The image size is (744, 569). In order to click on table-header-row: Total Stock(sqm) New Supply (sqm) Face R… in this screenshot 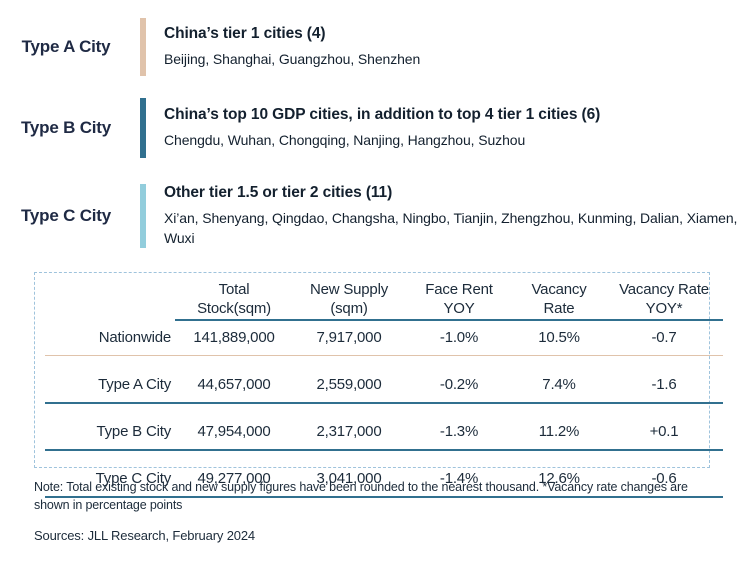, I will do `click(384, 301)`.